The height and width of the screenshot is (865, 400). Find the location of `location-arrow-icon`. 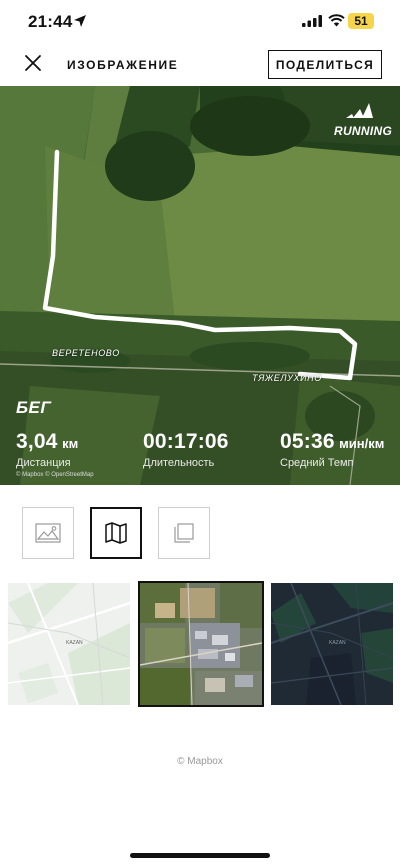

location-arrow-icon is located at coordinates (80, 21).